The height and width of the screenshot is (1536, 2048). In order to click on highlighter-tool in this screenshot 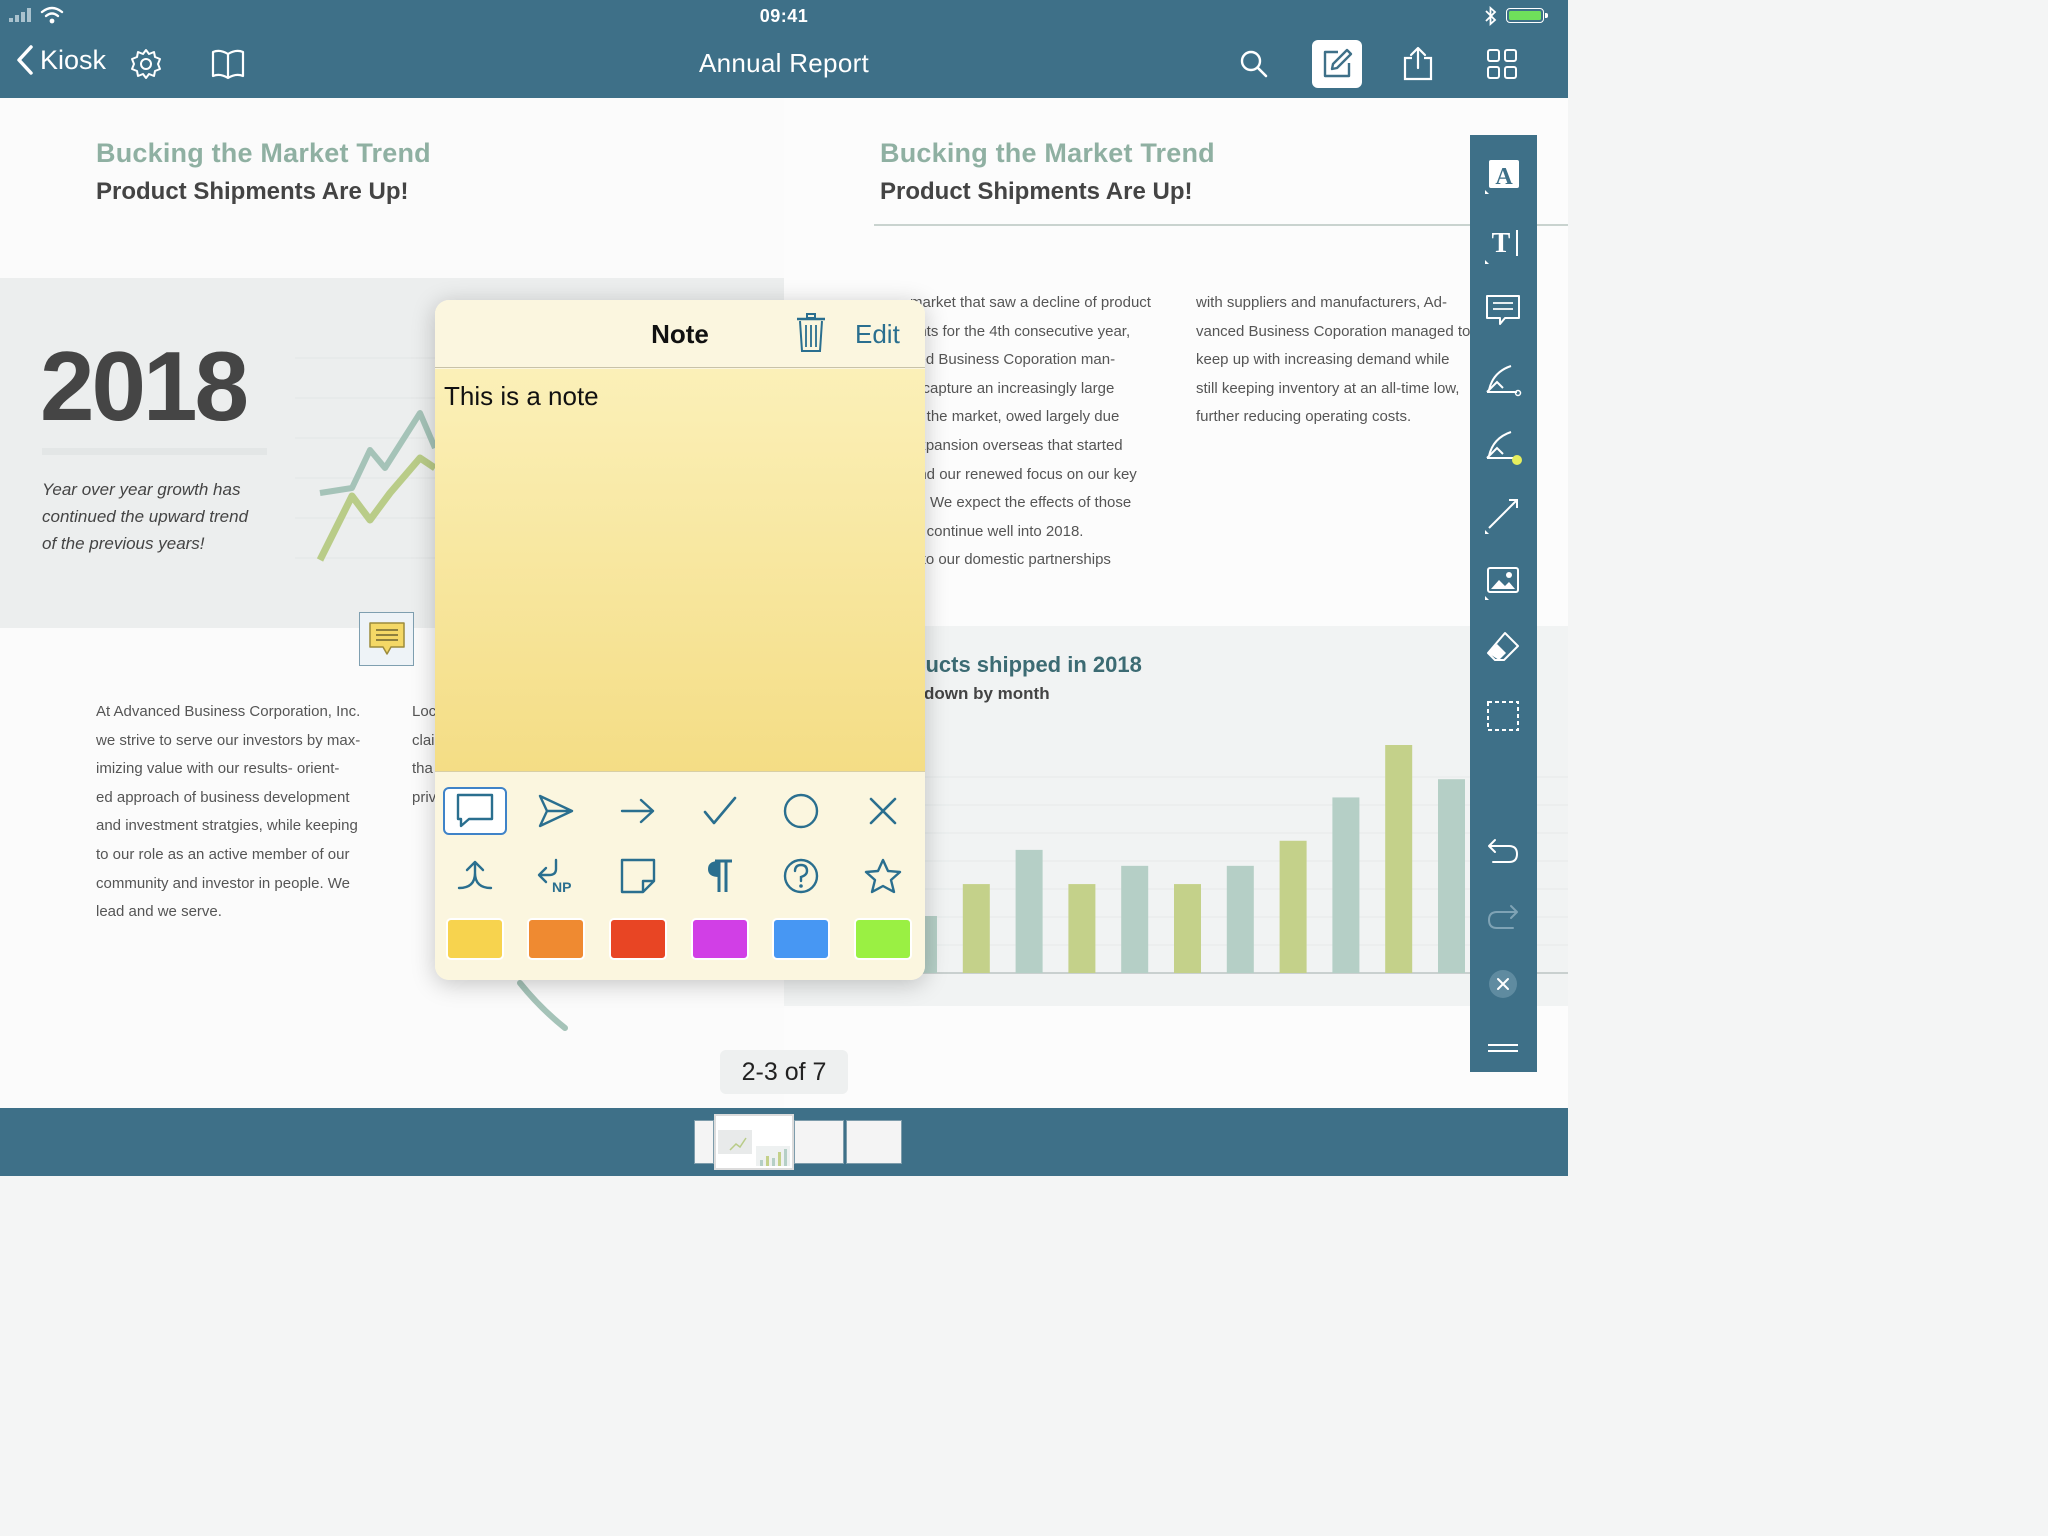, I will do `click(1503, 446)`.